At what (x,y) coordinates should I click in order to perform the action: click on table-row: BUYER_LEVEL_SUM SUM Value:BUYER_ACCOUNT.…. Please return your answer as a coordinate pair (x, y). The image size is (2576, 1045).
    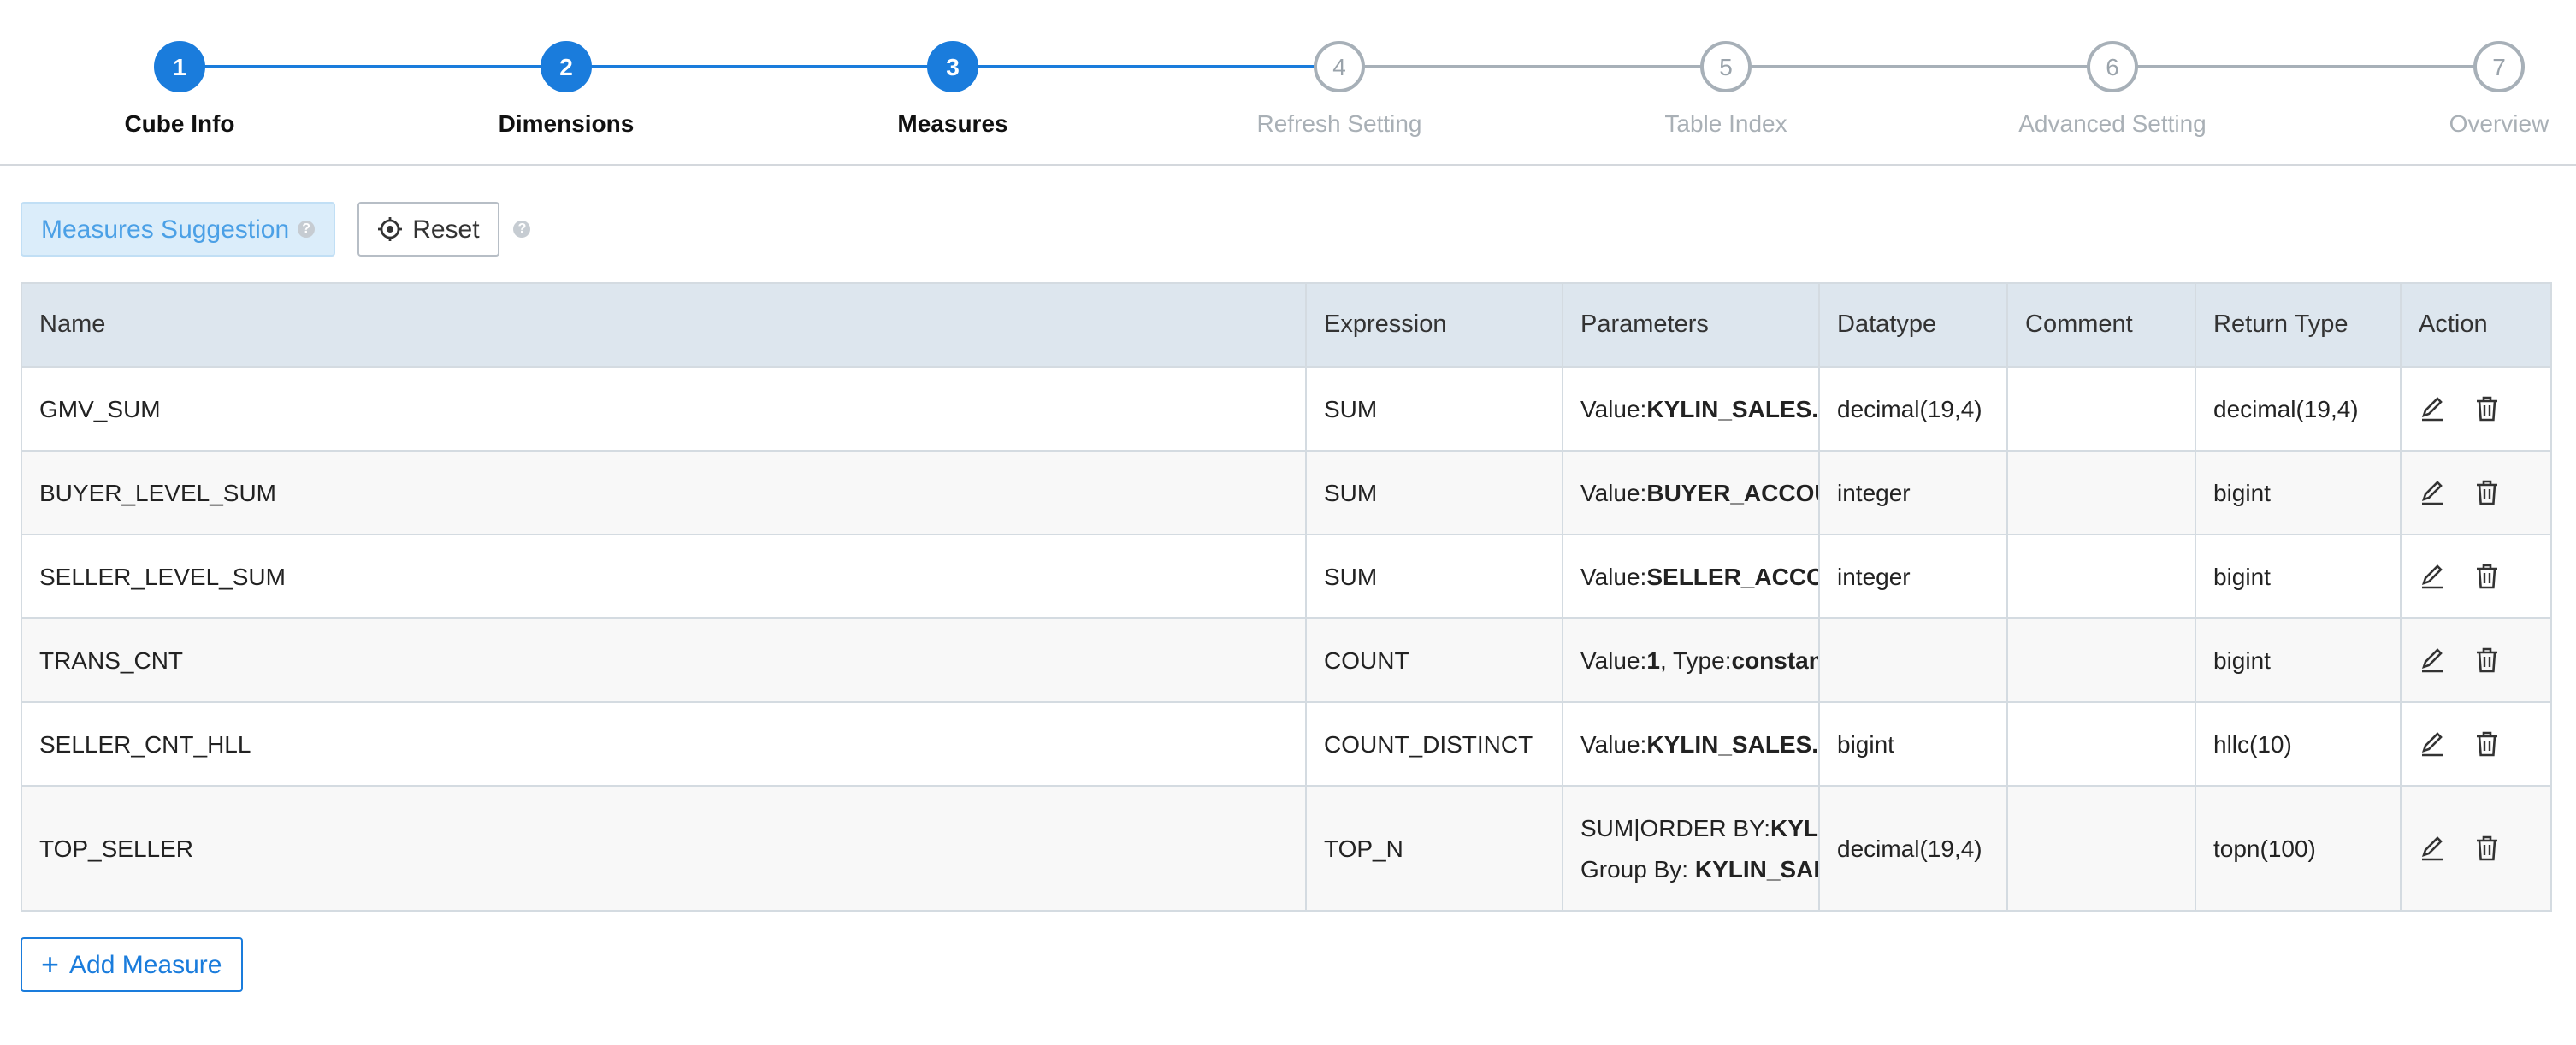
    Looking at the image, I should click on (1286, 492).